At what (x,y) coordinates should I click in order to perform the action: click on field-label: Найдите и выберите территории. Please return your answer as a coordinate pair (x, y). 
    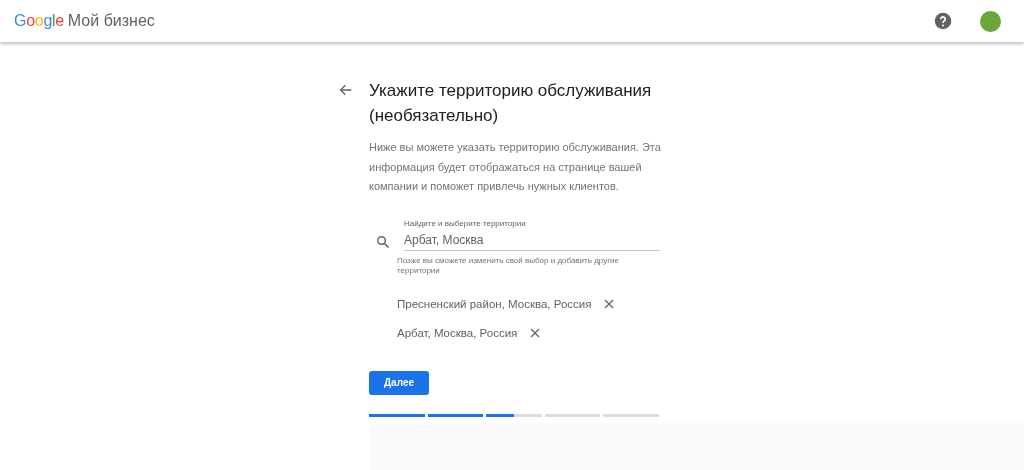
    Looking at the image, I should click on (465, 223).